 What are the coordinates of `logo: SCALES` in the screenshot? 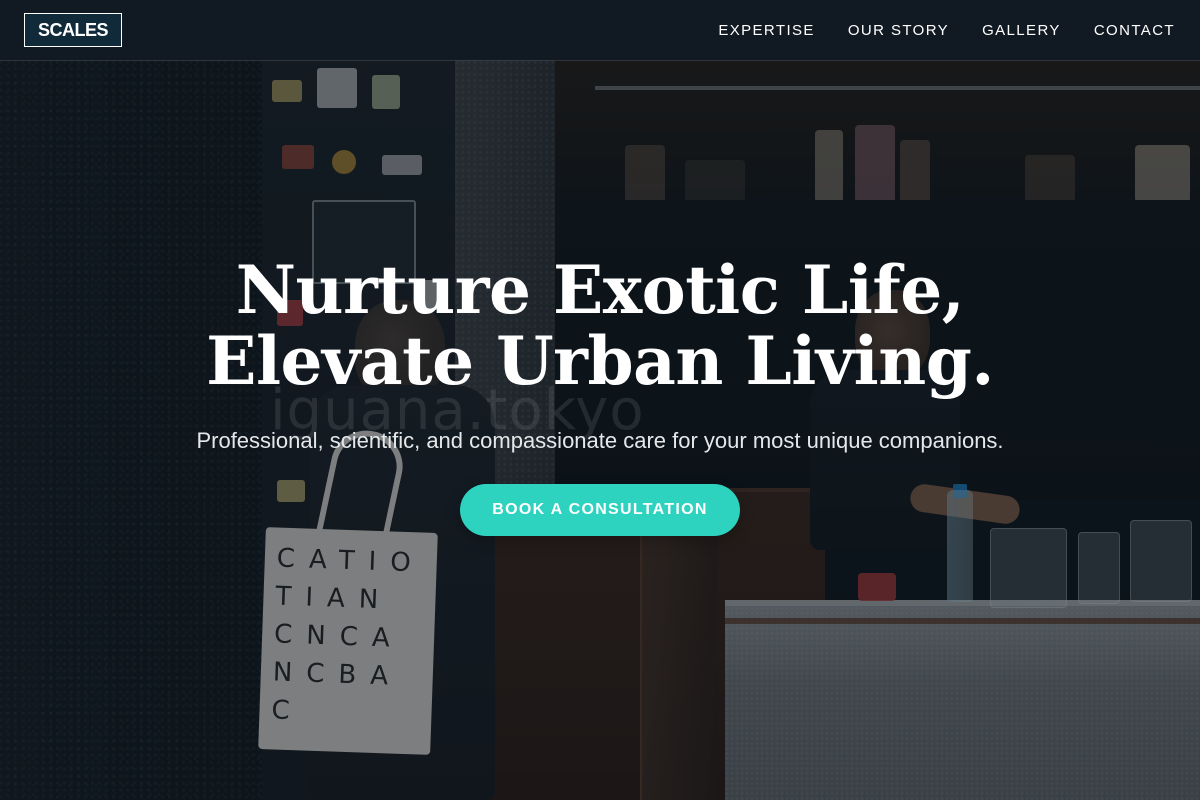 It's located at (73, 30).